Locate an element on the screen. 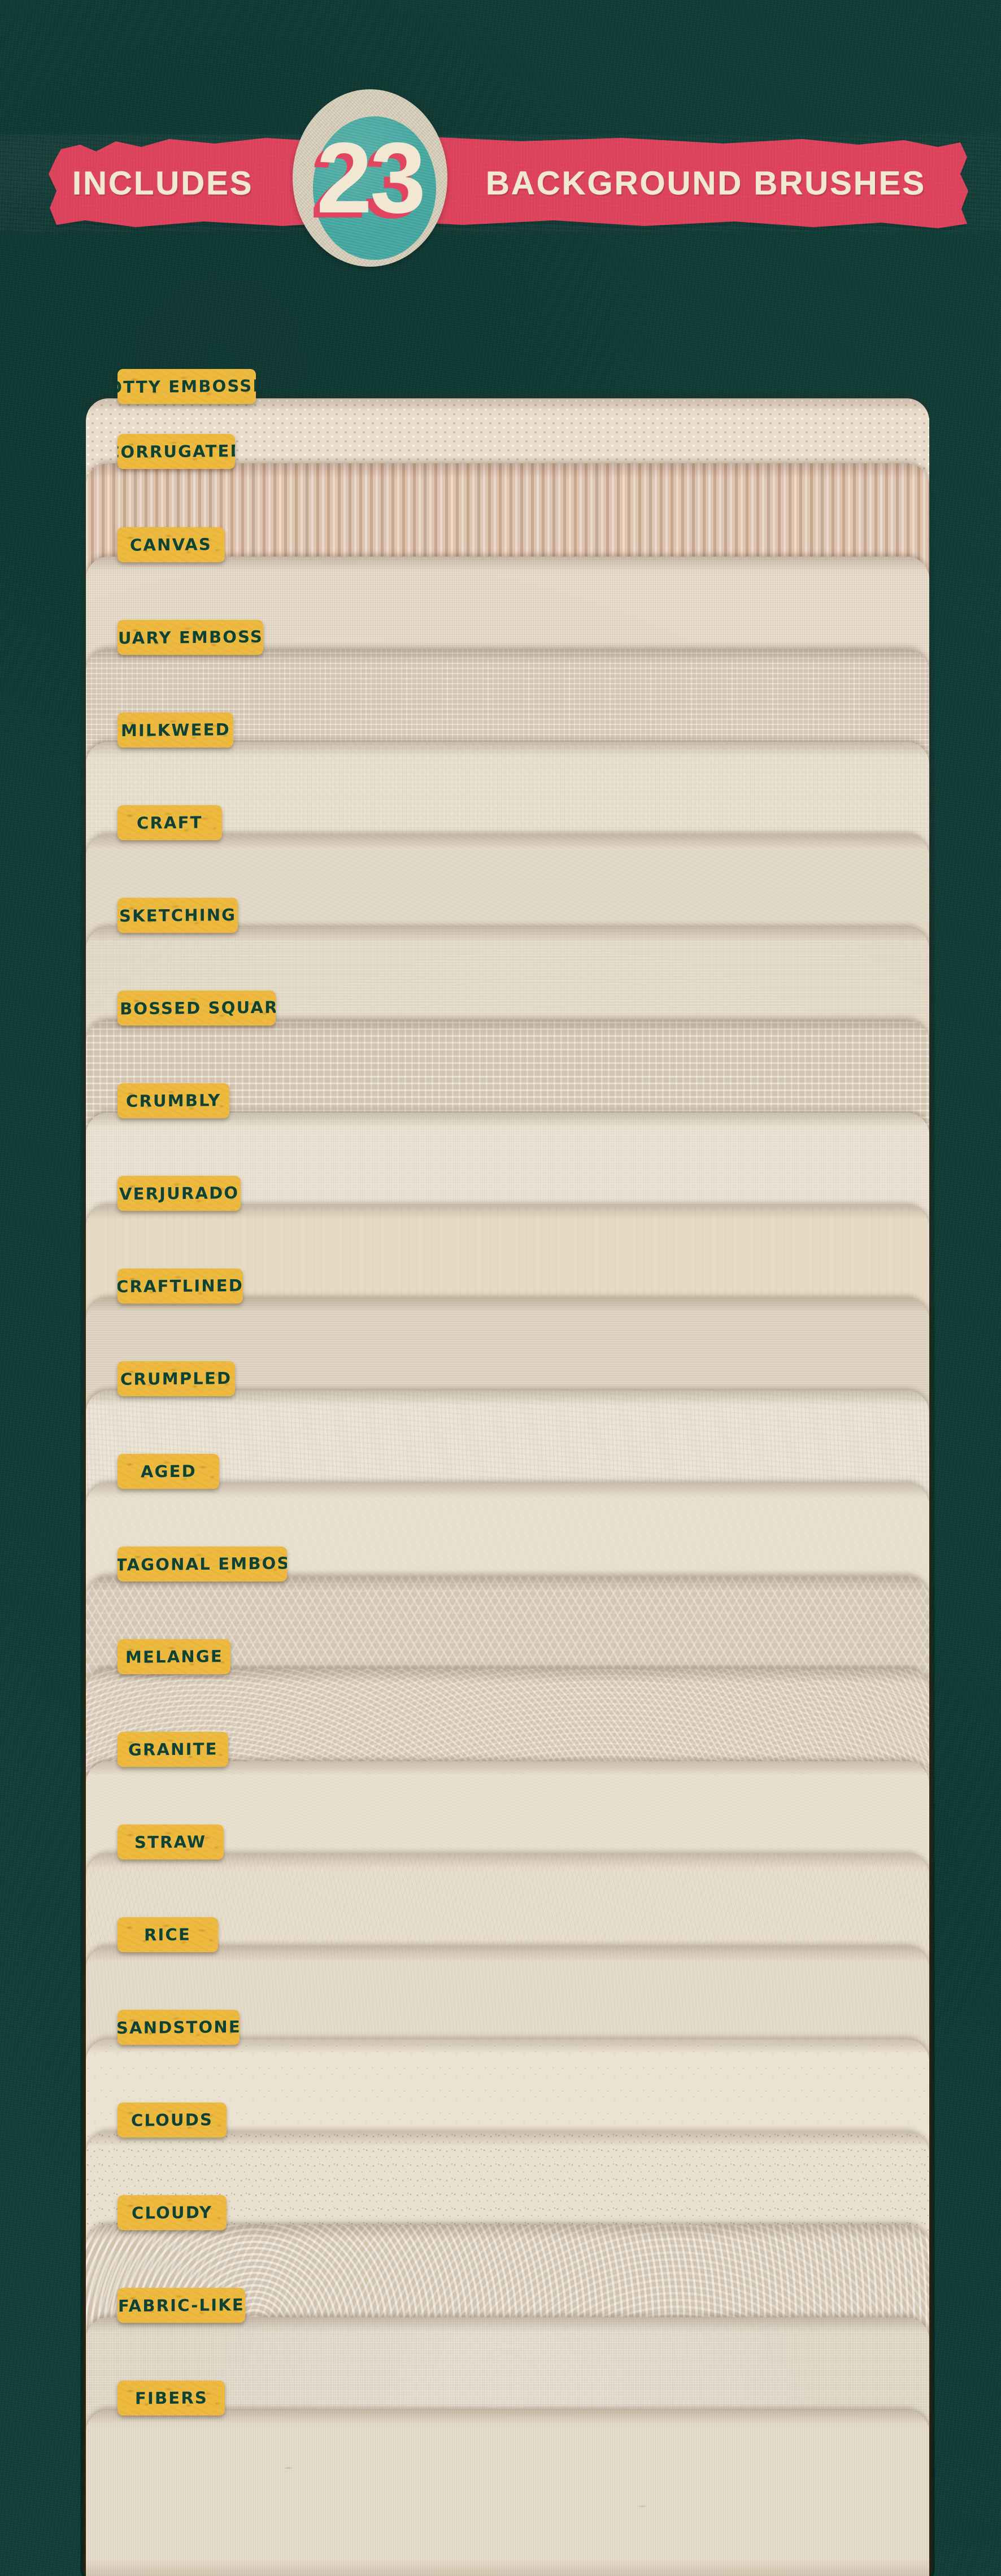  texture-tag: MELANGE is located at coordinates (173, 1656).